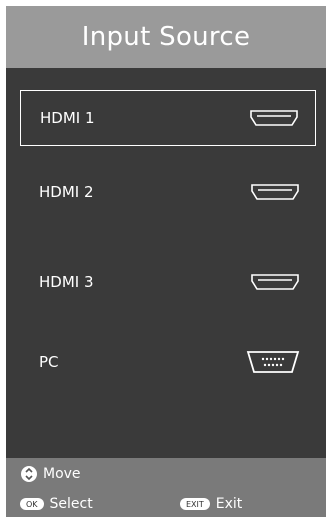 The width and height of the screenshot is (329, 517). What do you see at coordinates (168, 282) in the screenshot?
I see `source-item-hdmi-3: HDMI 3` at bounding box center [168, 282].